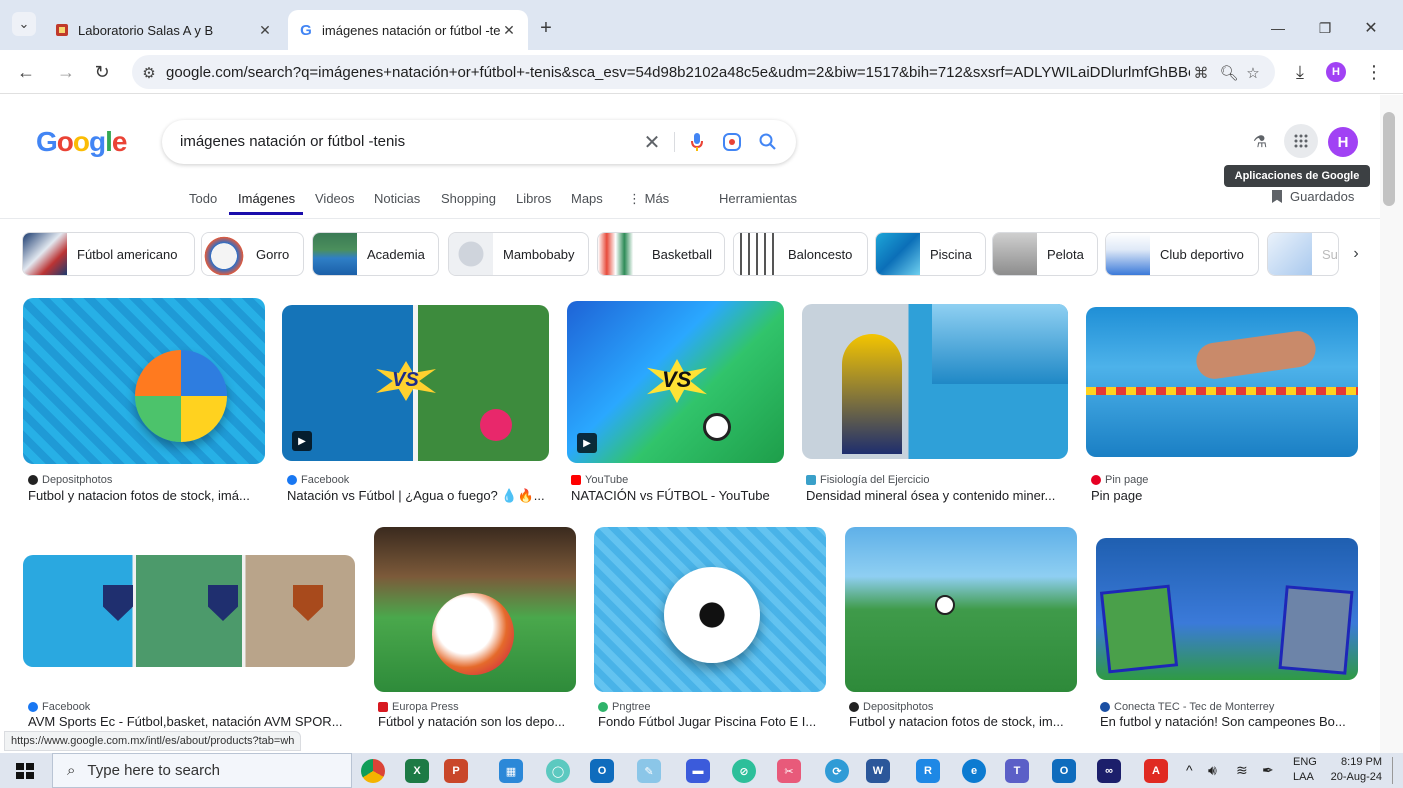 The height and width of the screenshot is (788, 1403). Describe the element at coordinates (698, 771) in the screenshot. I see `whiteboard-icon: ▬` at that location.